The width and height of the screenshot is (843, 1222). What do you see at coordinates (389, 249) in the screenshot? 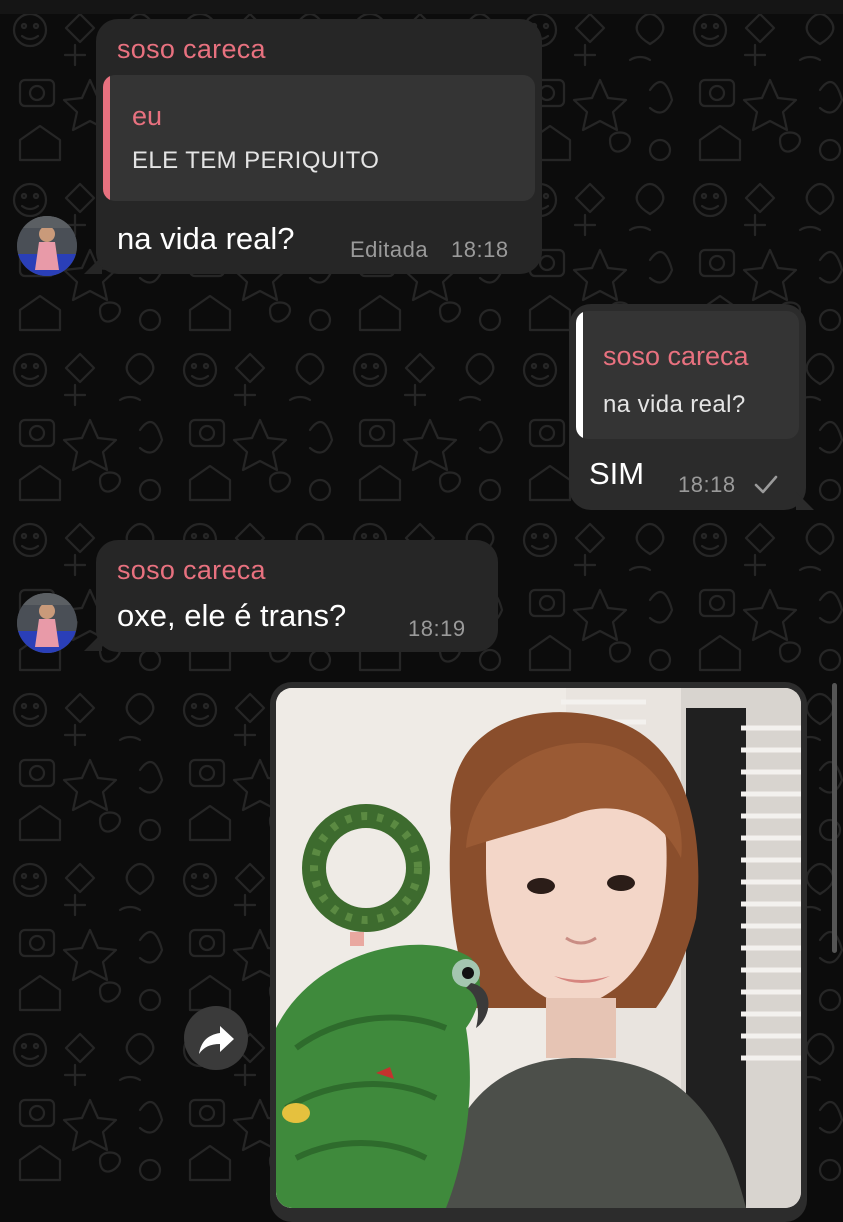
I see `edited-label: Editada` at bounding box center [389, 249].